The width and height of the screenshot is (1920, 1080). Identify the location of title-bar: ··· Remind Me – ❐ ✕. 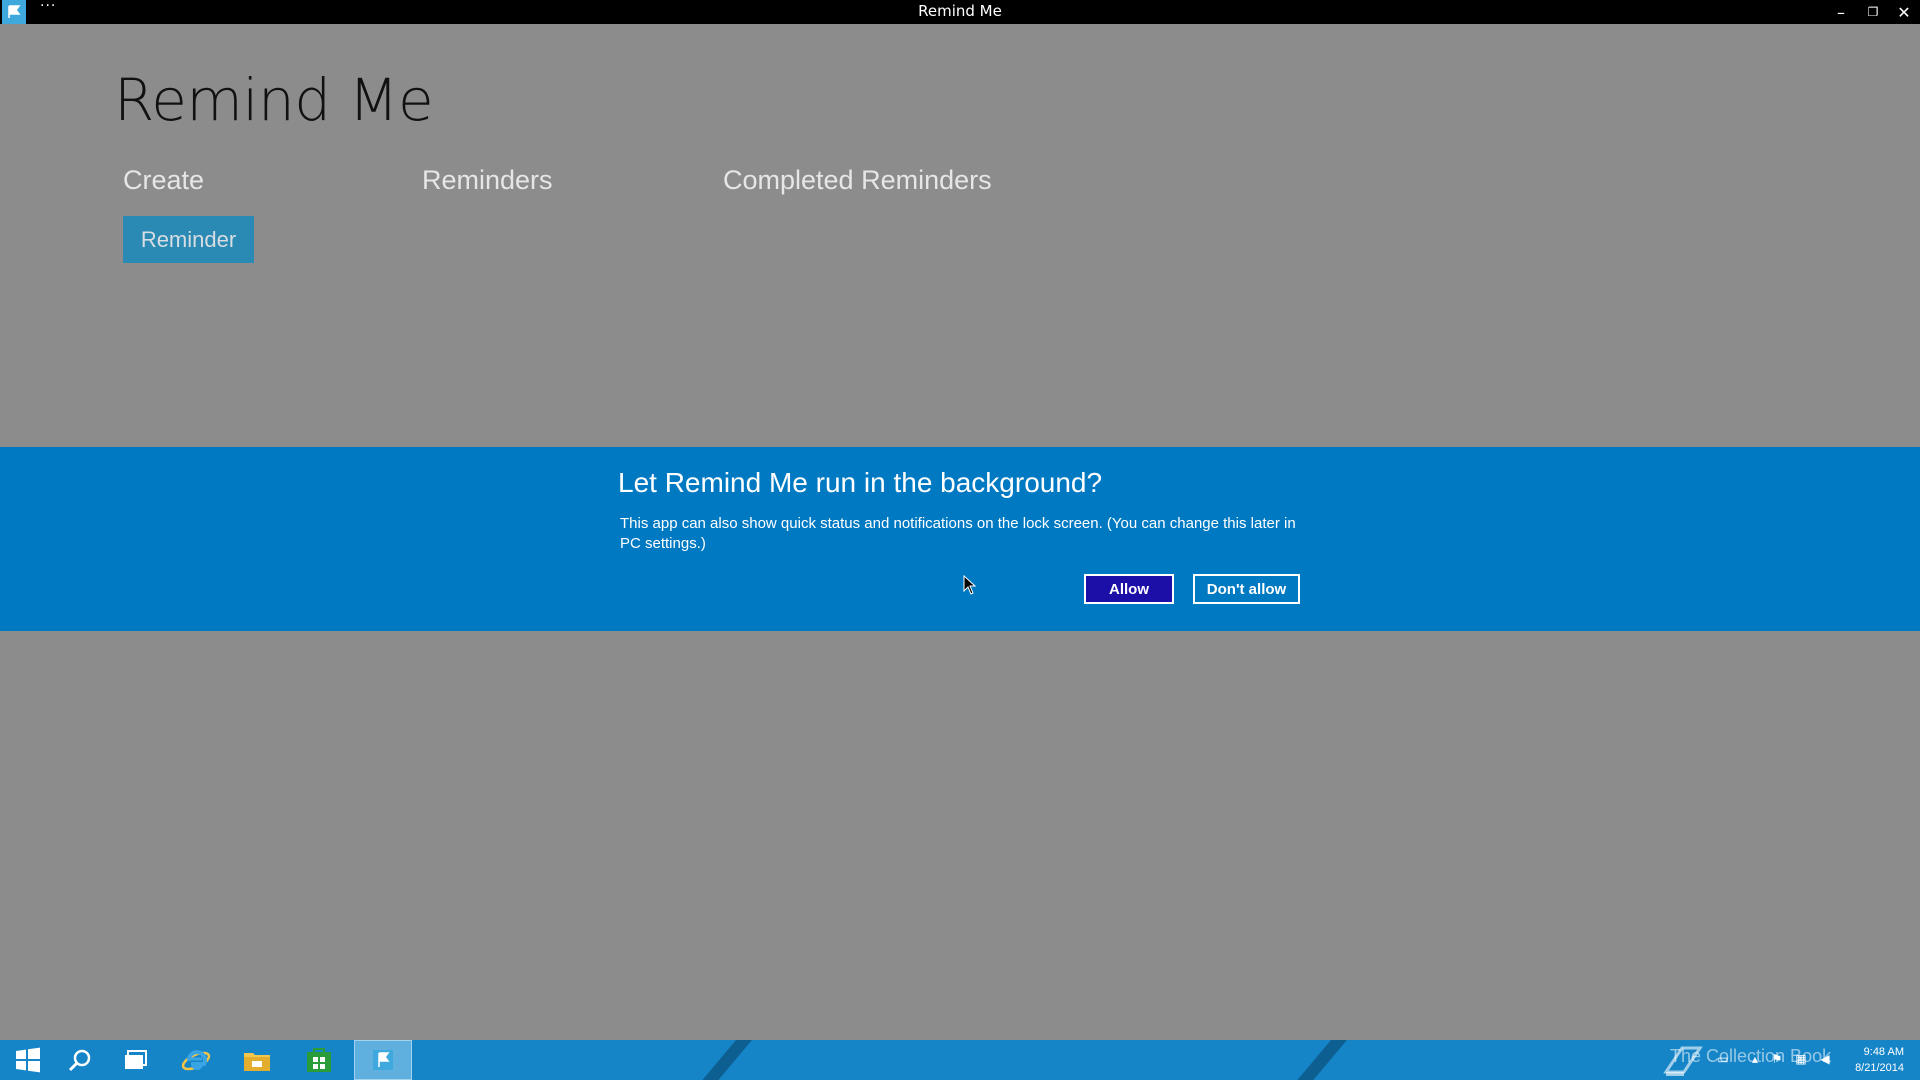
(960, 12).